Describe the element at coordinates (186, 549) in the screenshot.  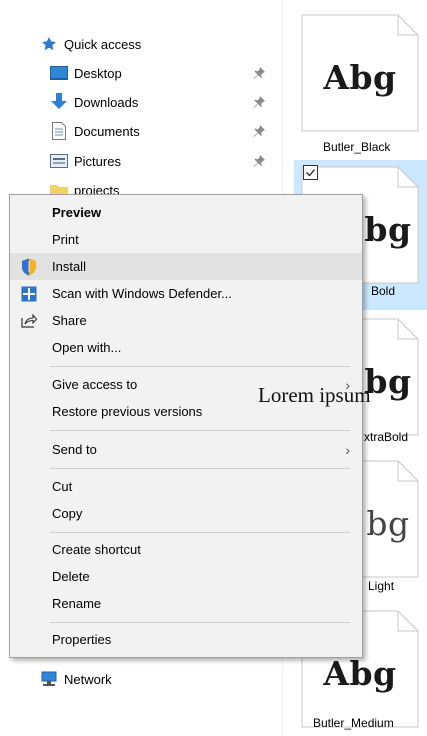
I see `menu-item-create-shortcut: Create shortcut` at that location.